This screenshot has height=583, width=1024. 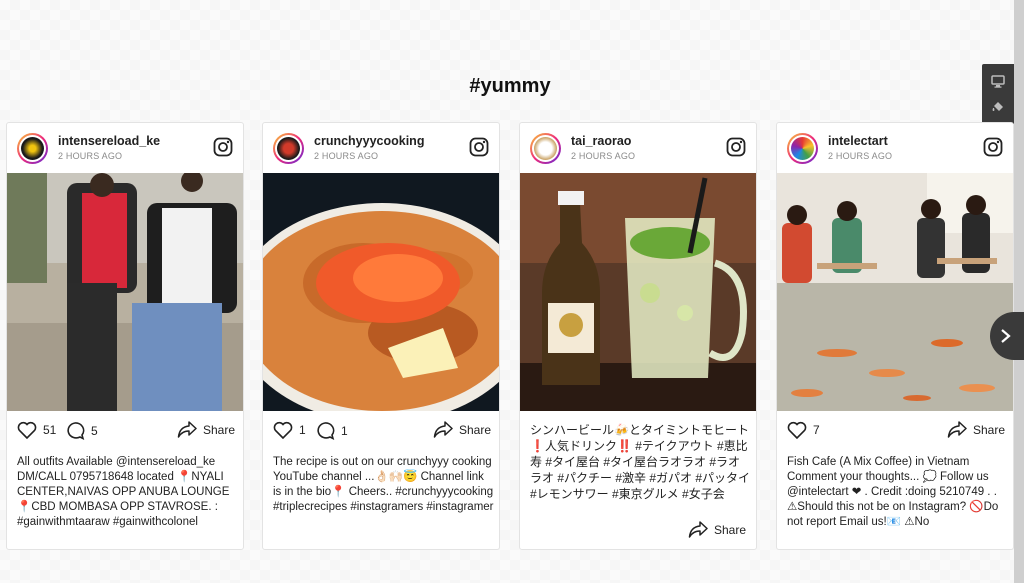 What do you see at coordinates (302, 430) in the screenshot?
I see `like-count: 1` at bounding box center [302, 430].